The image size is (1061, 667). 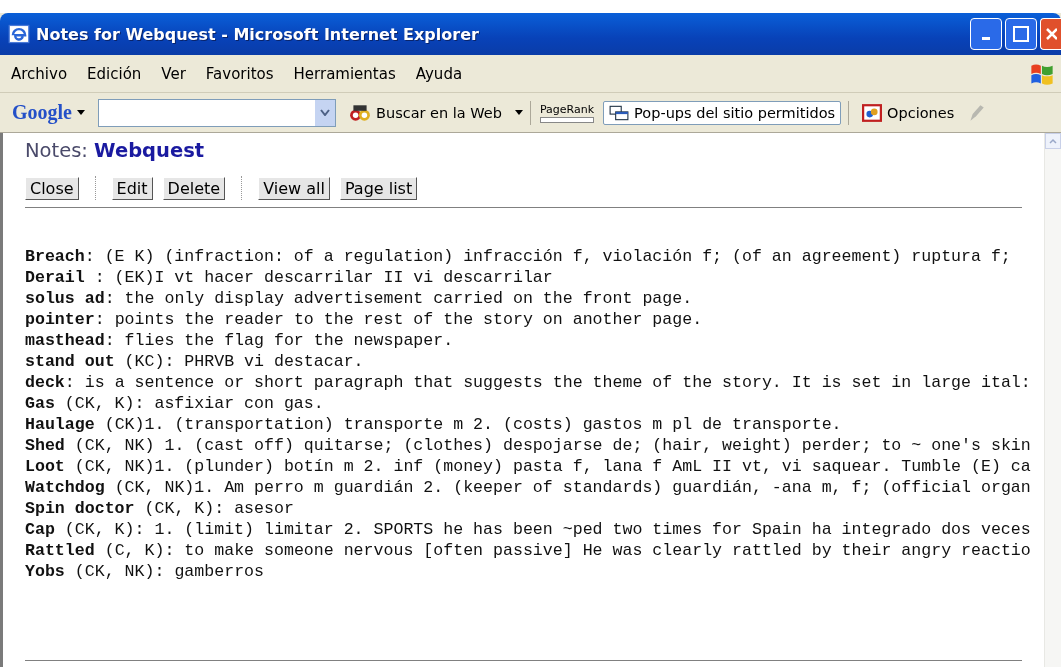 I want to click on page-button: Delete, so click(x=194, y=188).